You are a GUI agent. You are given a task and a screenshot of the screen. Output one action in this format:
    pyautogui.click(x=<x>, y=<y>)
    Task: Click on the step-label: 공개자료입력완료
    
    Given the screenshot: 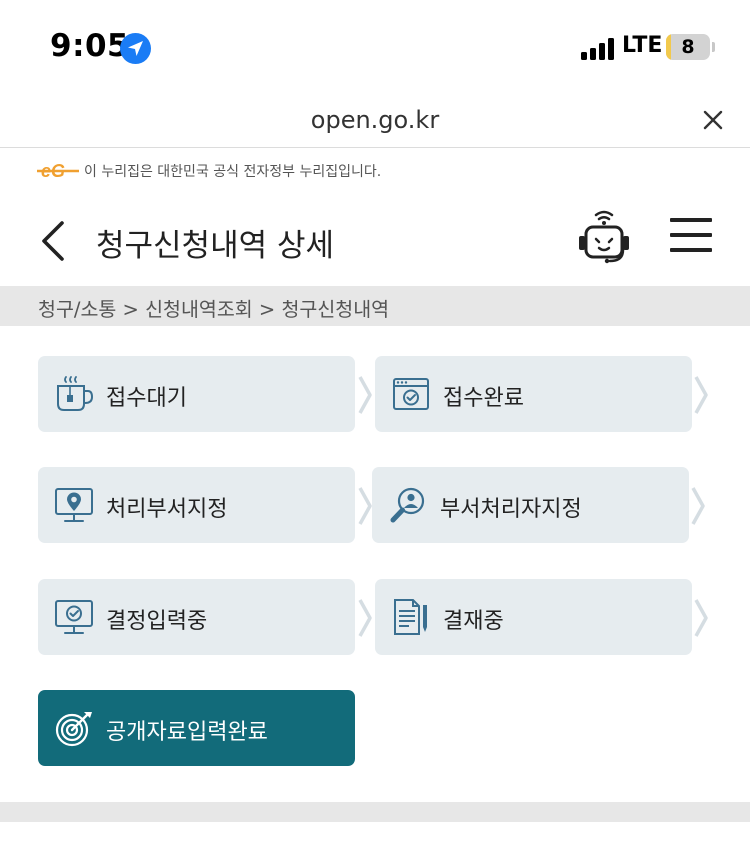 What is the action you would take?
    pyautogui.click(x=187, y=732)
    